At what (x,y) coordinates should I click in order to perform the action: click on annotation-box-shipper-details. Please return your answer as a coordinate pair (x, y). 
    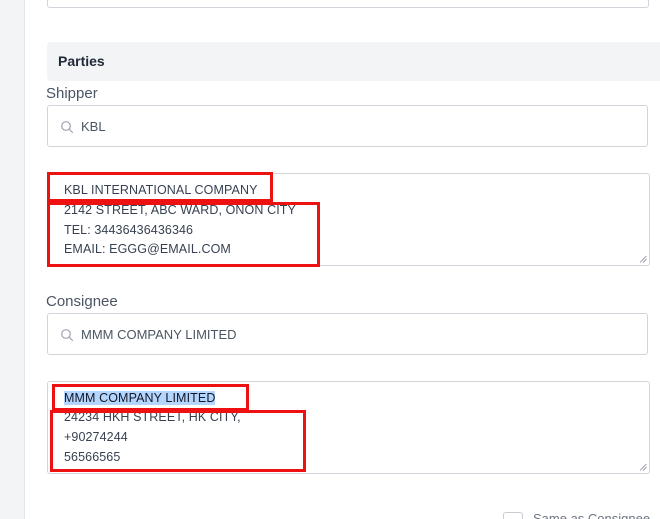
    Looking at the image, I should click on (183, 234).